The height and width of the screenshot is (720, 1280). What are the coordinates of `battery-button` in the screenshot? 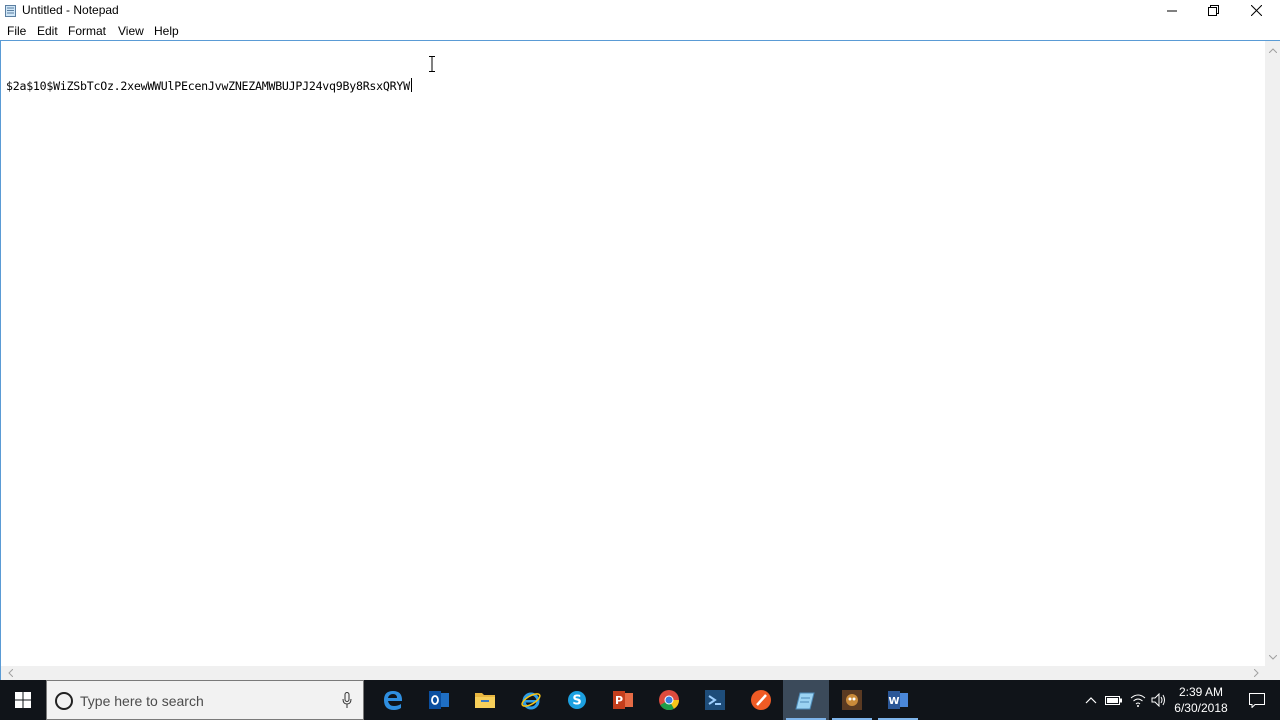 It's located at (1114, 700).